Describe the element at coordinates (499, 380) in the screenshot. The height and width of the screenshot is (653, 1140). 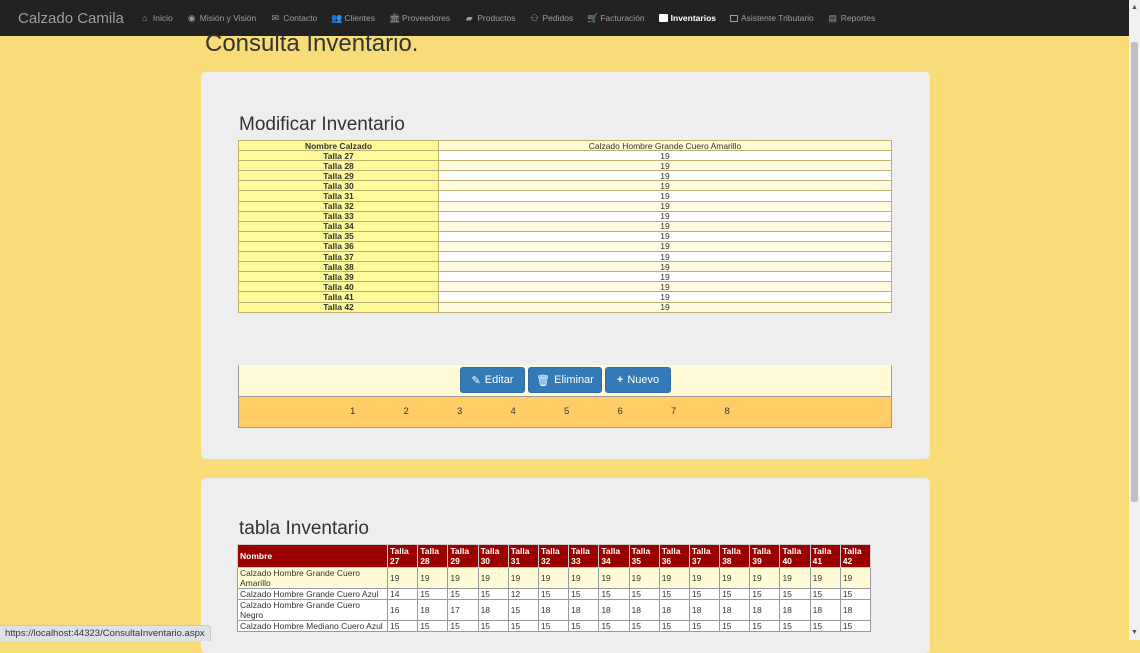
I see `edit-button-label: Editar` at that location.